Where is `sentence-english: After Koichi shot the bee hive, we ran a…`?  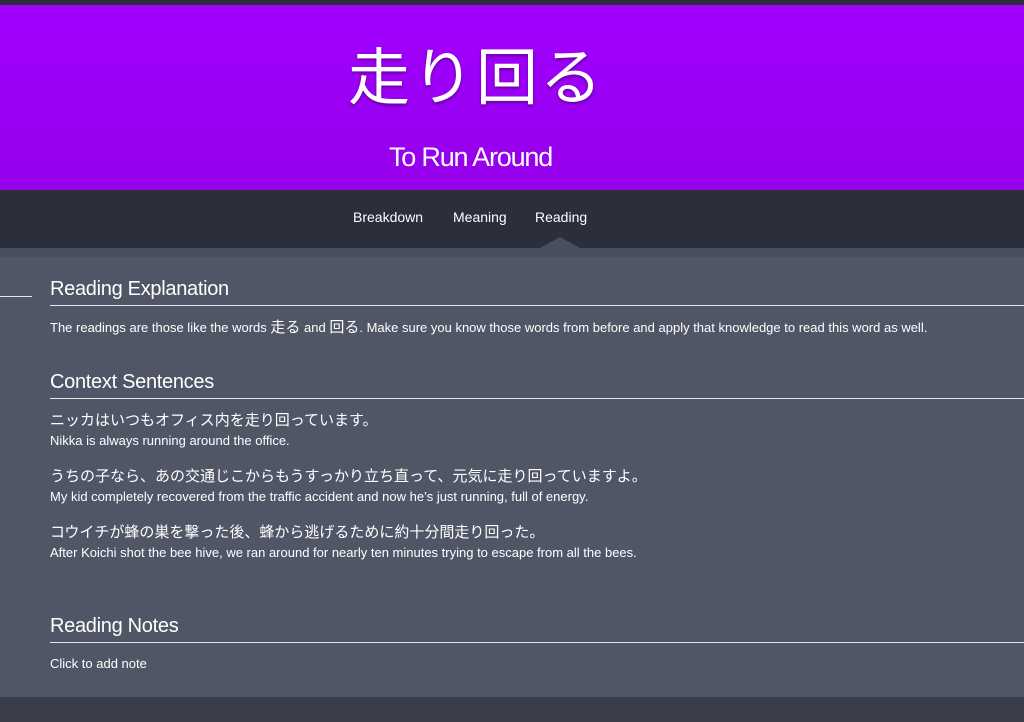 sentence-english: After Koichi shot the bee hive, we ran a… is located at coordinates (343, 552).